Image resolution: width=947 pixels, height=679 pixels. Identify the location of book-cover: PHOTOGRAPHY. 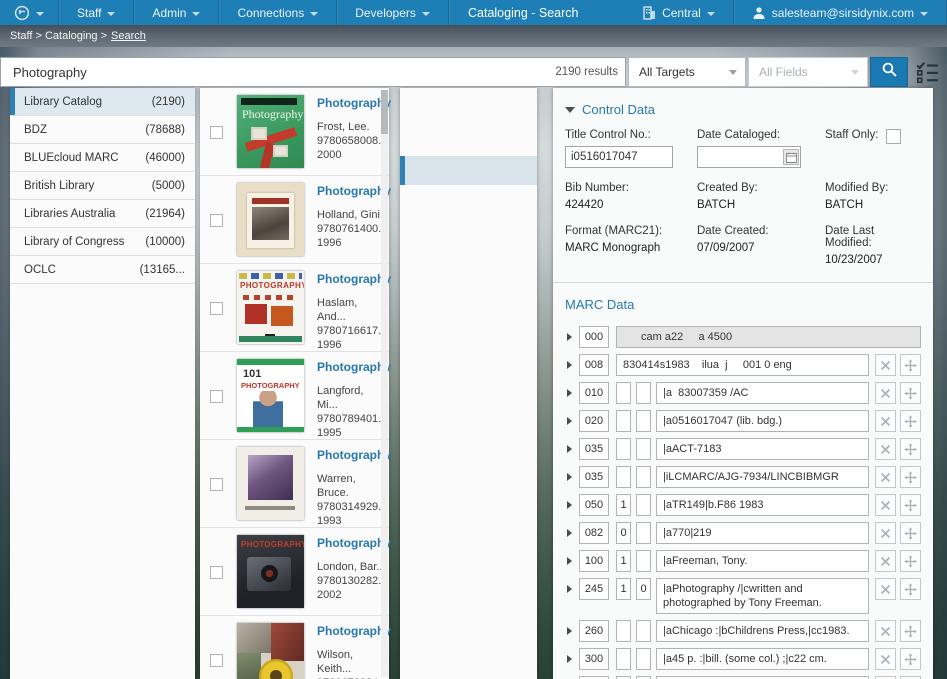
(270, 571).